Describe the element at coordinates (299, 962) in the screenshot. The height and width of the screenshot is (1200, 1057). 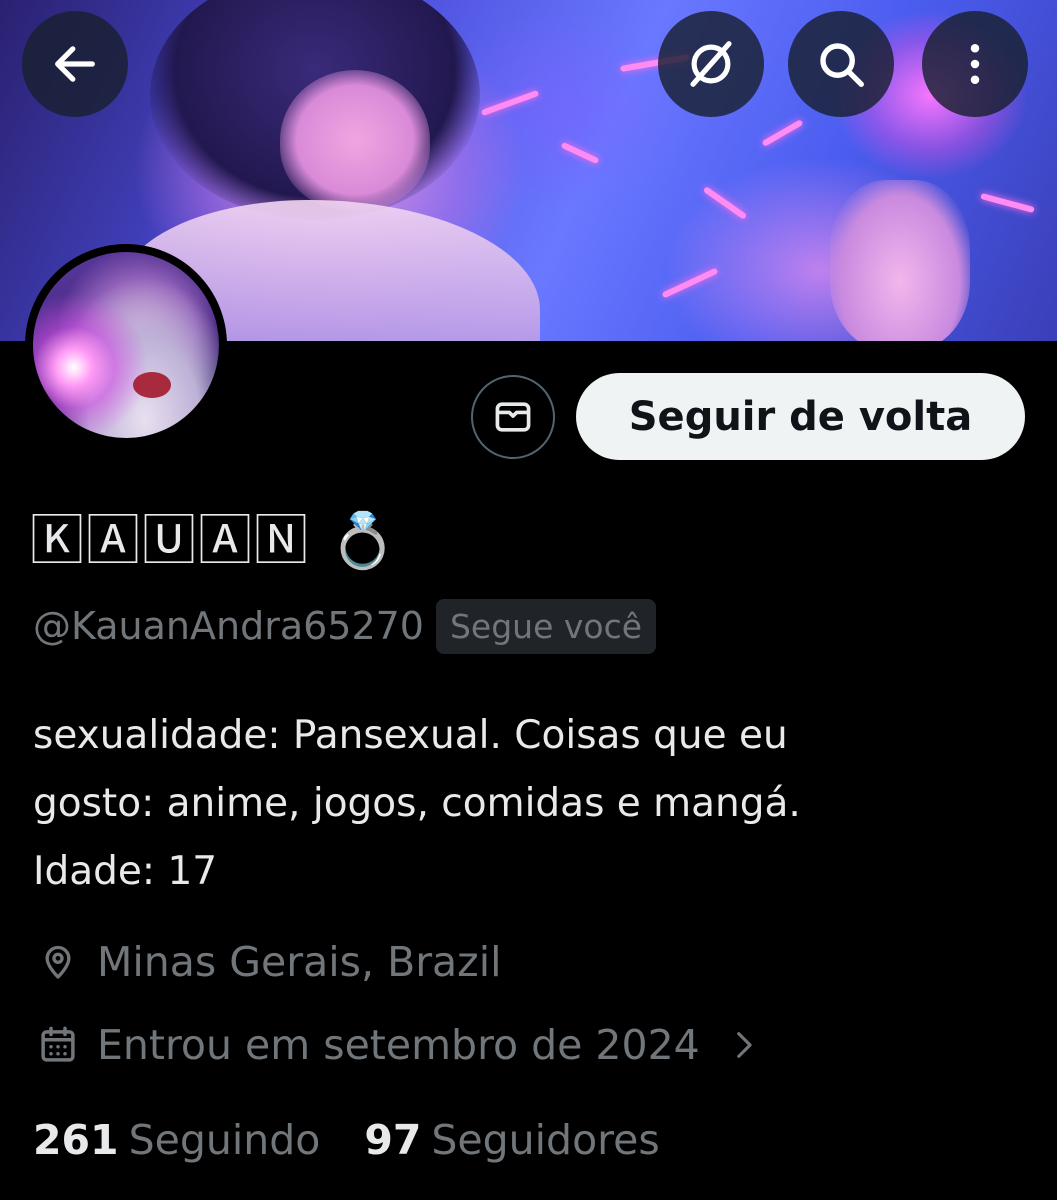
I see `location-text: Minas Gerais, Brazil` at that location.